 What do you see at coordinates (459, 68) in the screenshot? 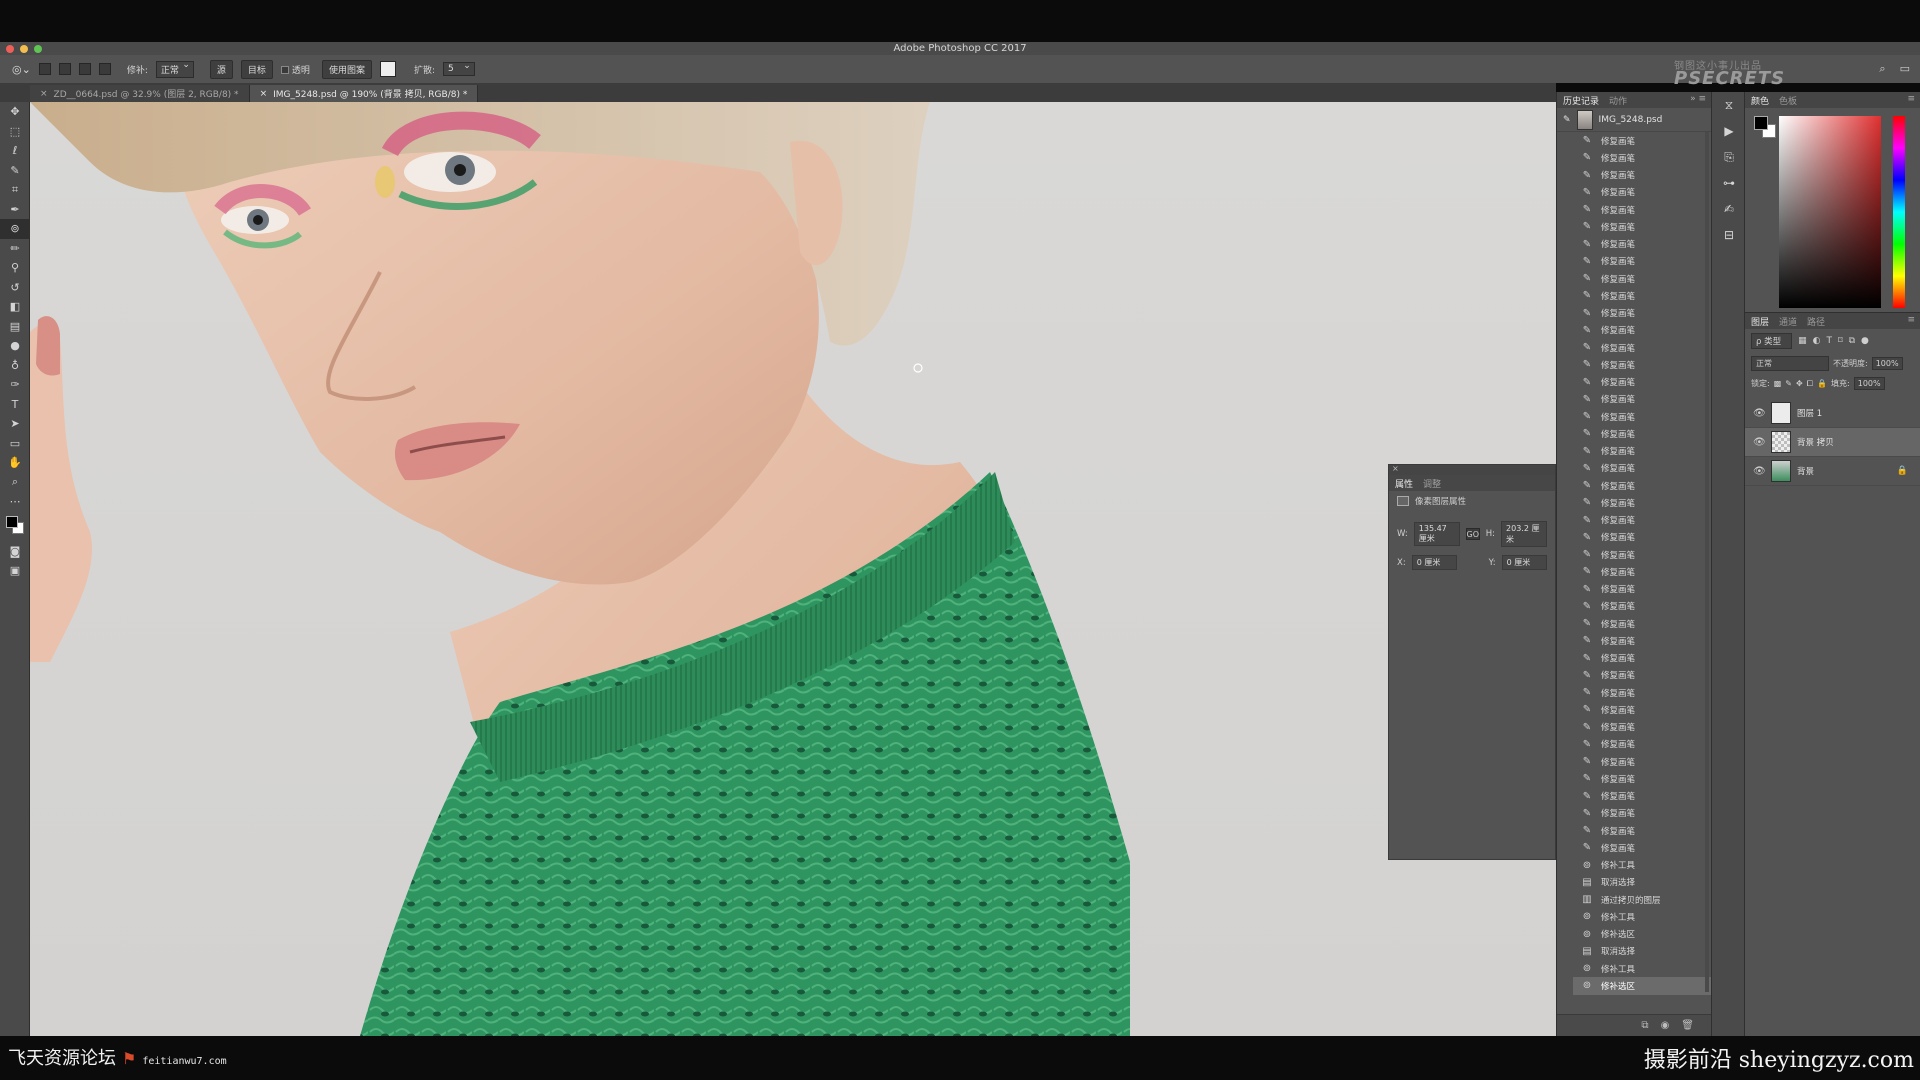
I see `diffusion-select: 5` at bounding box center [459, 68].